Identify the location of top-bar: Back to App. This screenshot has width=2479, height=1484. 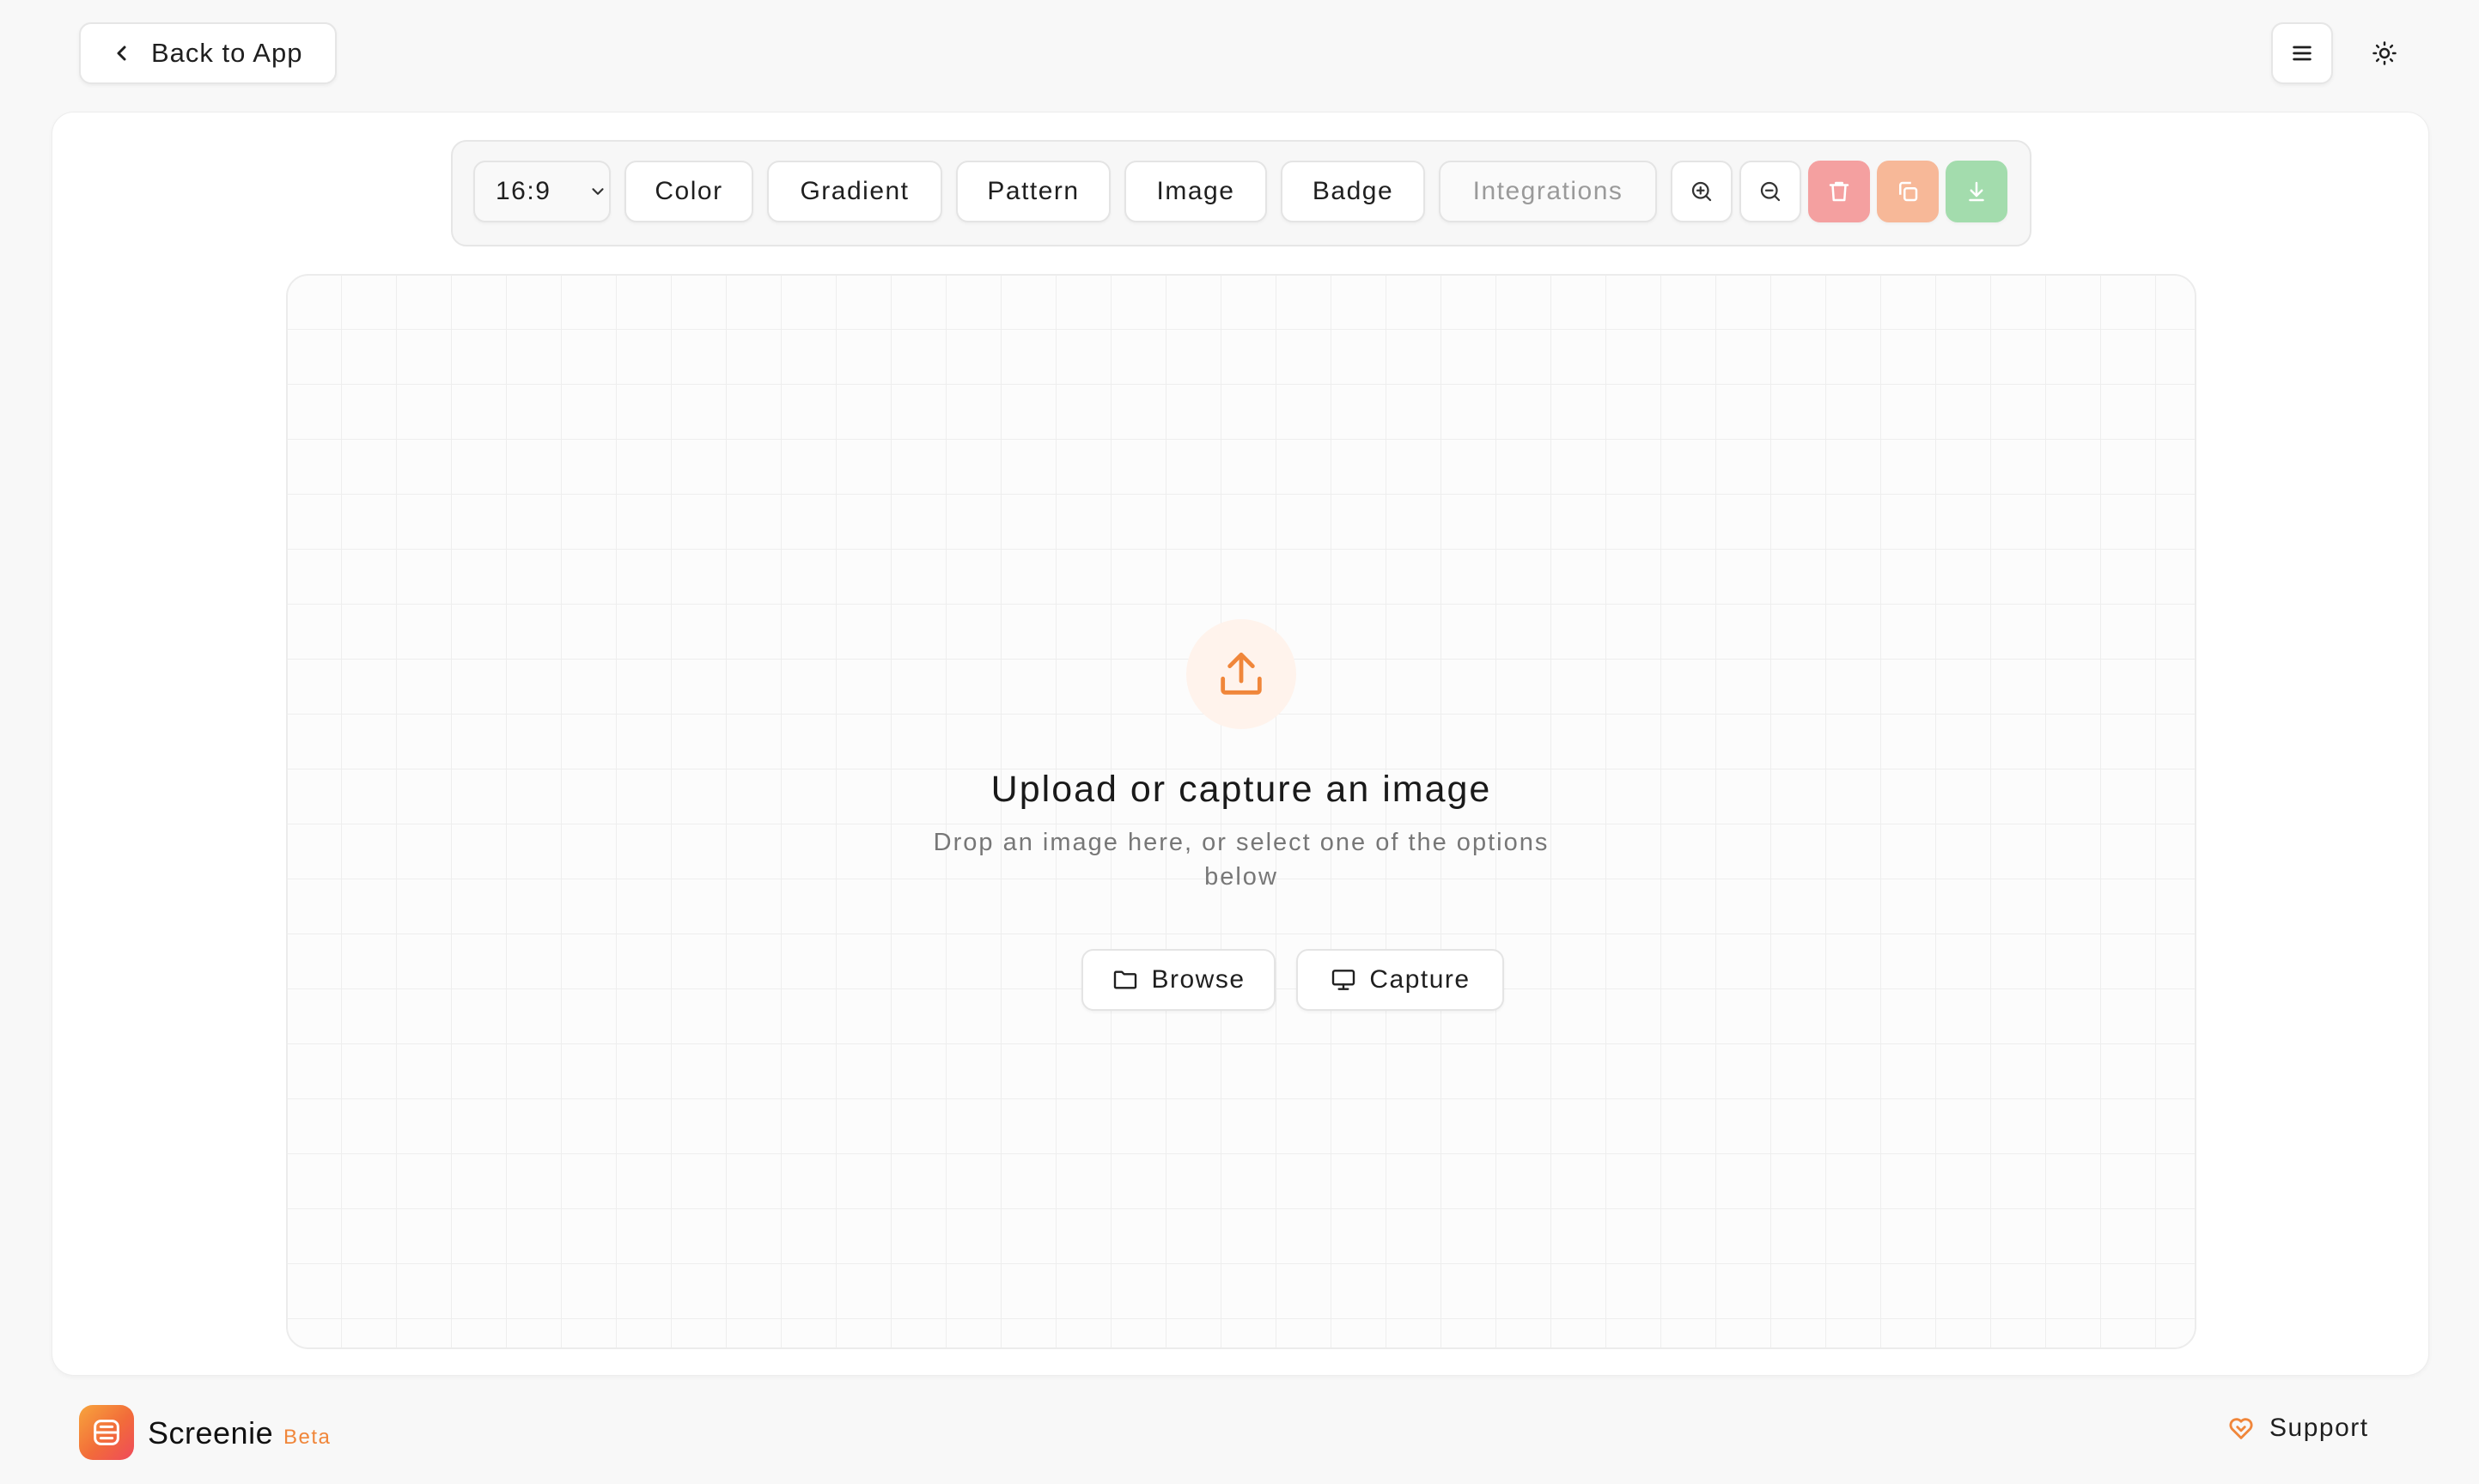
(1239, 56).